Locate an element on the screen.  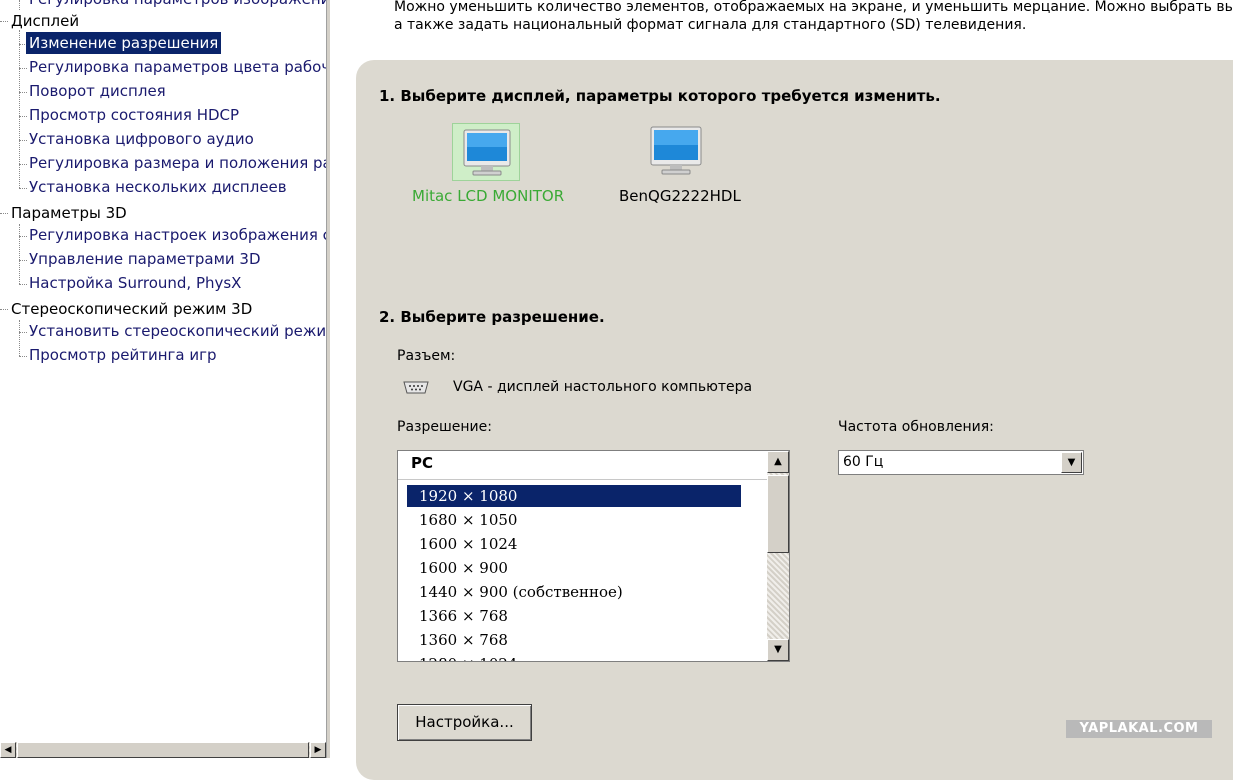
tree-item-label: Регулировка параметров изображения is located at coordinates (176, 5).